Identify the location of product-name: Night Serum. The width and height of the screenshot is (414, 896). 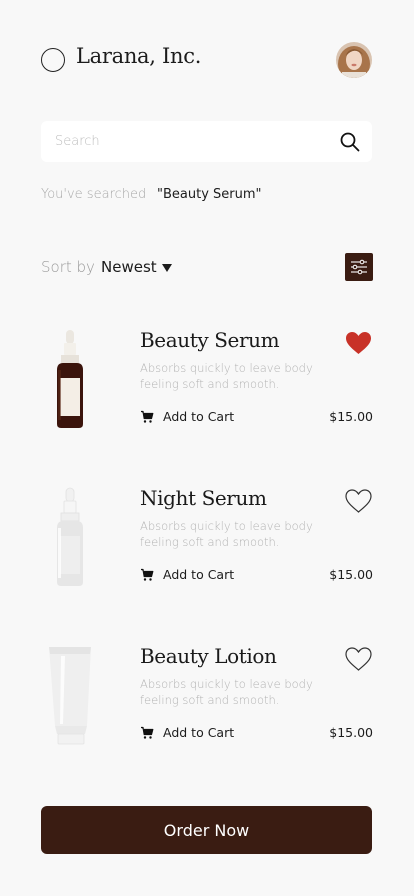
(203, 498).